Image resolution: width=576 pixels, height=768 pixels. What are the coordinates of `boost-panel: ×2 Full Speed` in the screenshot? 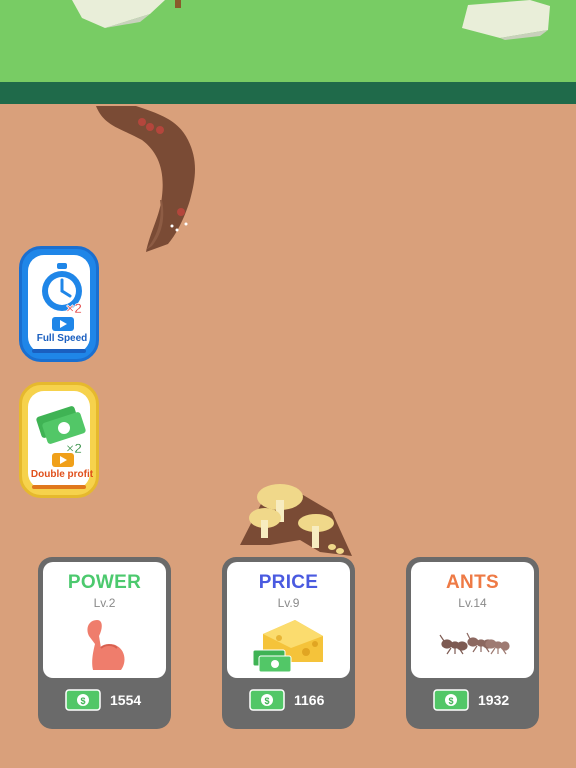 It's located at (59, 304).